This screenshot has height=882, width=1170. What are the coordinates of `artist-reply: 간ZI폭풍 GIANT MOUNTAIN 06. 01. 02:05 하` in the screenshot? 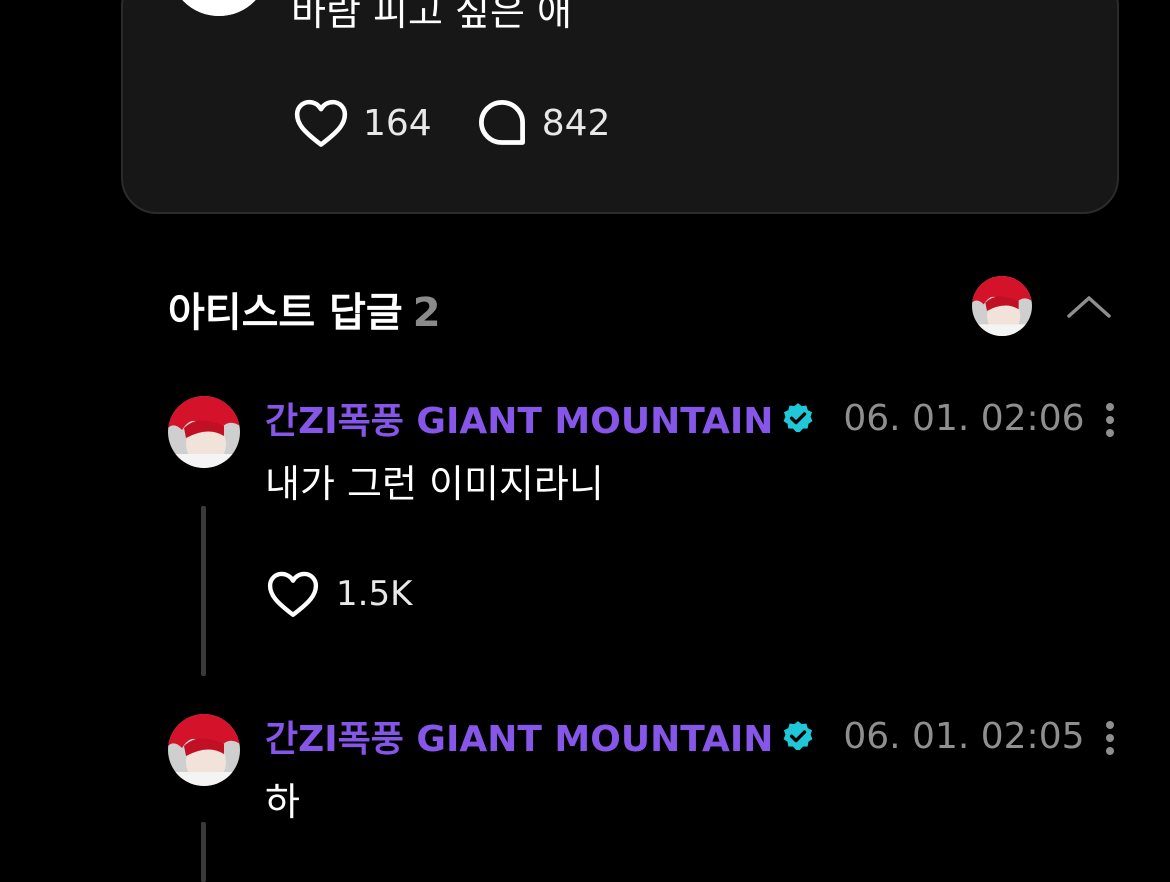 It's located at (648, 784).